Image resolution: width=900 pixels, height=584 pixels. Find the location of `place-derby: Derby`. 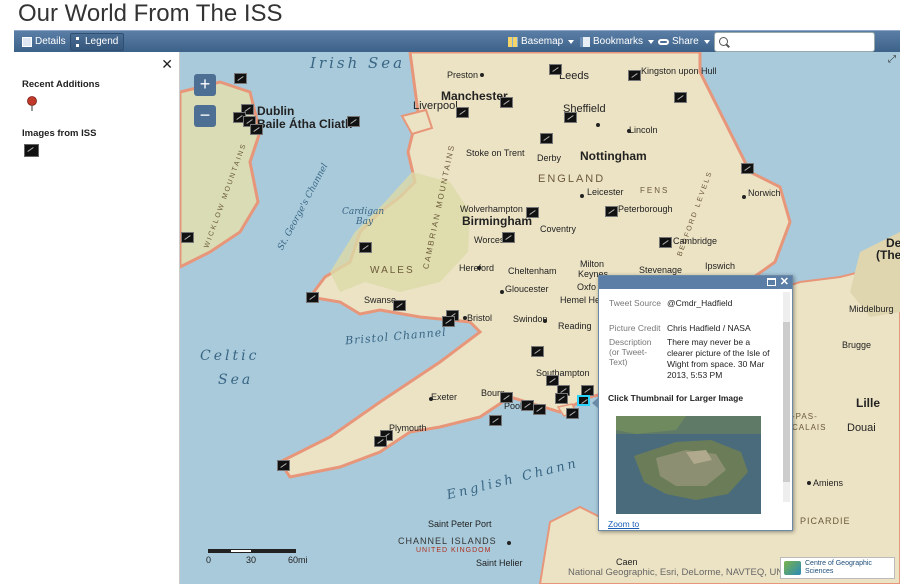

place-derby: Derby is located at coordinates (549, 158).